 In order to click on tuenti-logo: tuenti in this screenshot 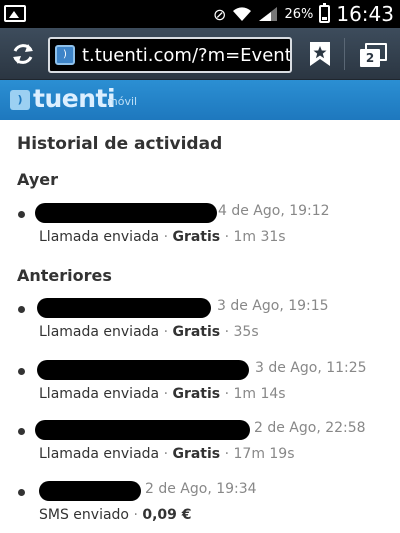, I will do `click(74, 98)`.